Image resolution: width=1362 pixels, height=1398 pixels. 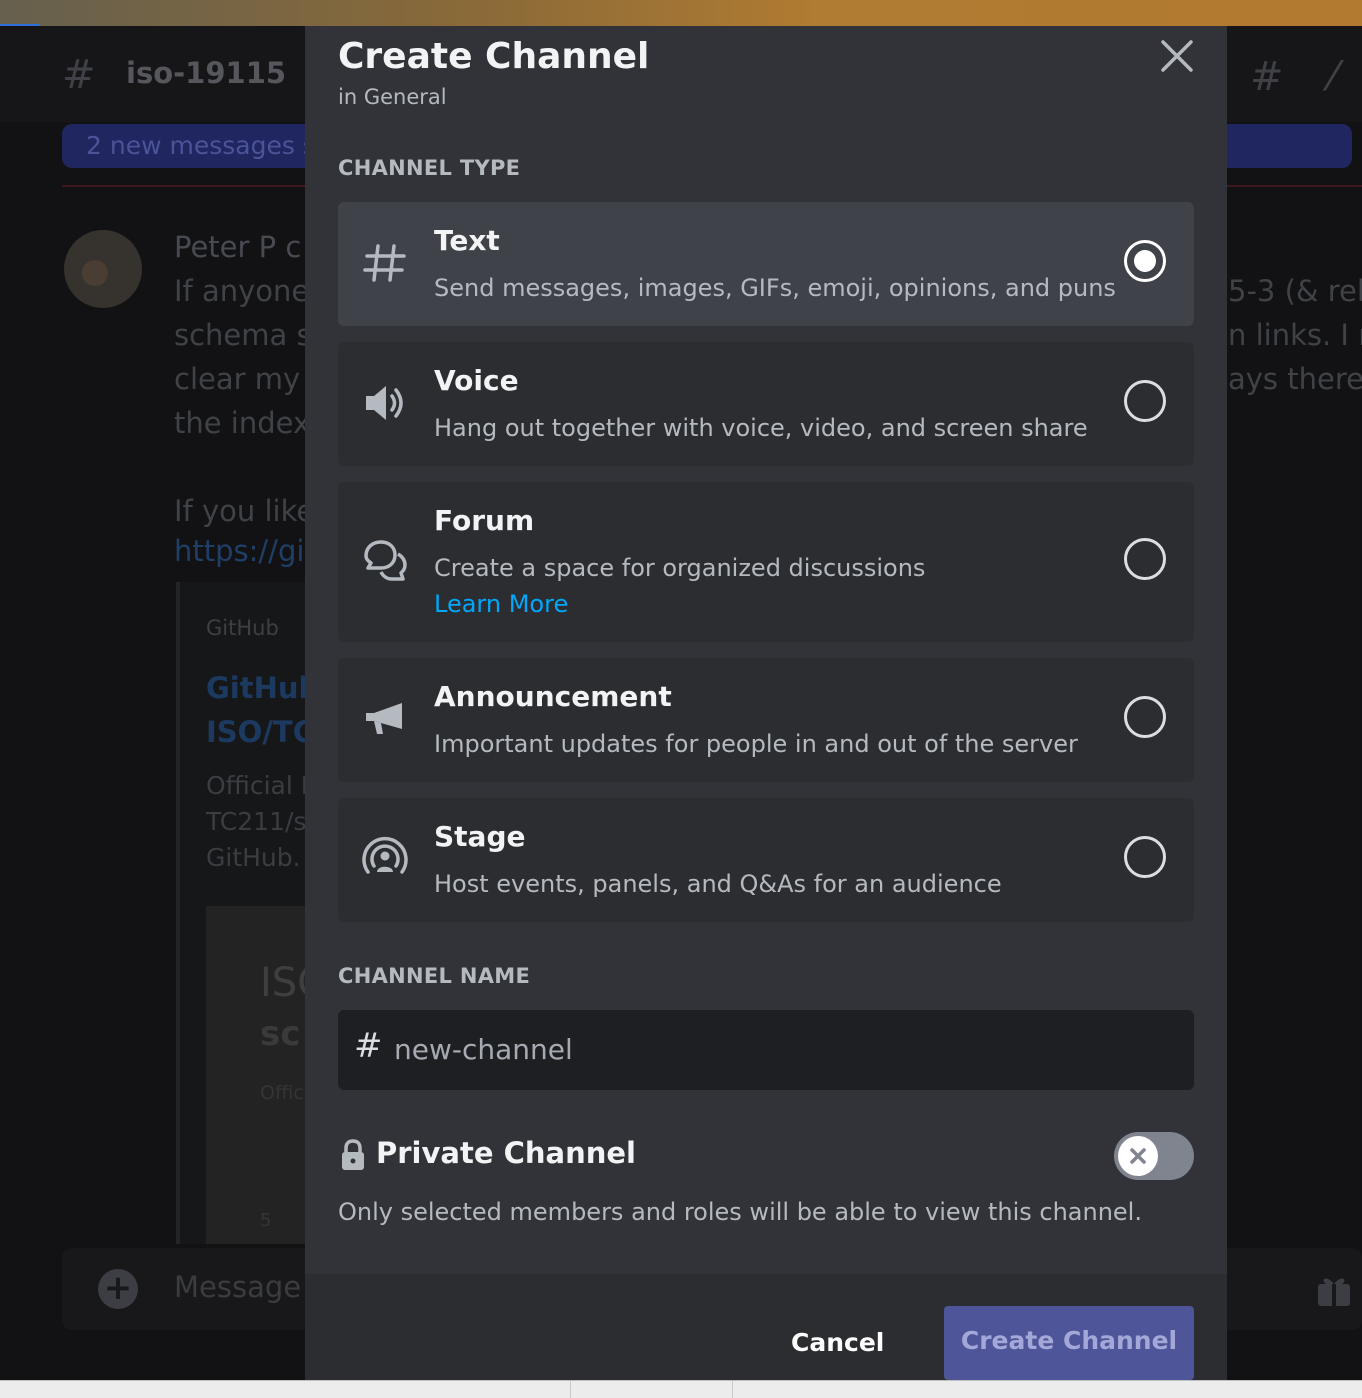 What do you see at coordinates (1069, 1340) in the screenshot?
I see `create-channel-label: Create Channel` at bounding box center [1069, 1340].